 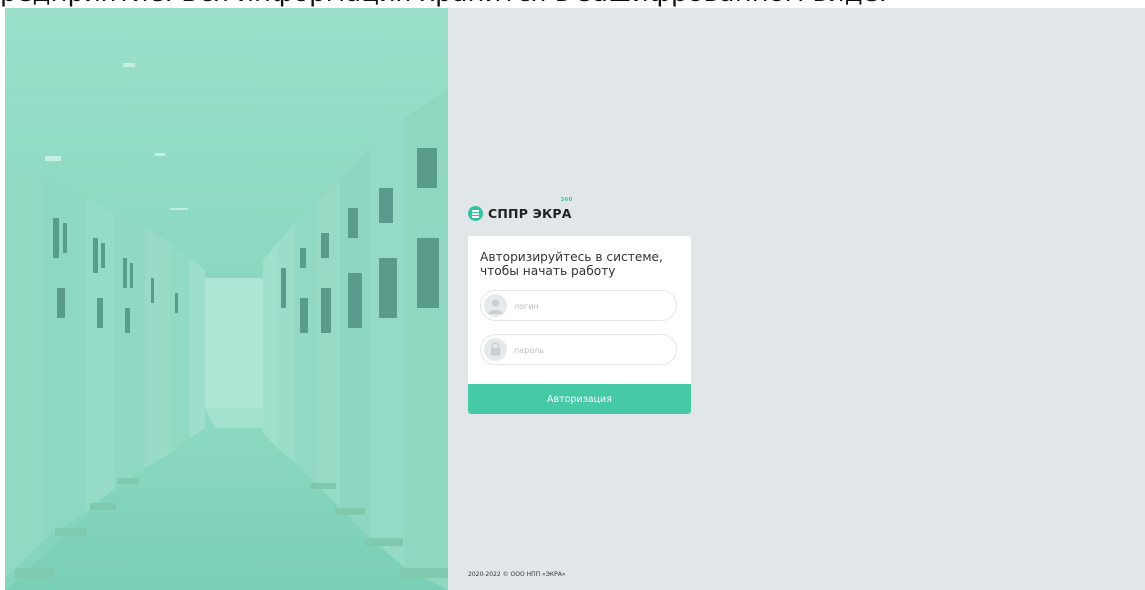 What do you see at coordinates (566, 200) in the screenshot?
I see `brand-superscript: 360` at bounding box center [566, 200].